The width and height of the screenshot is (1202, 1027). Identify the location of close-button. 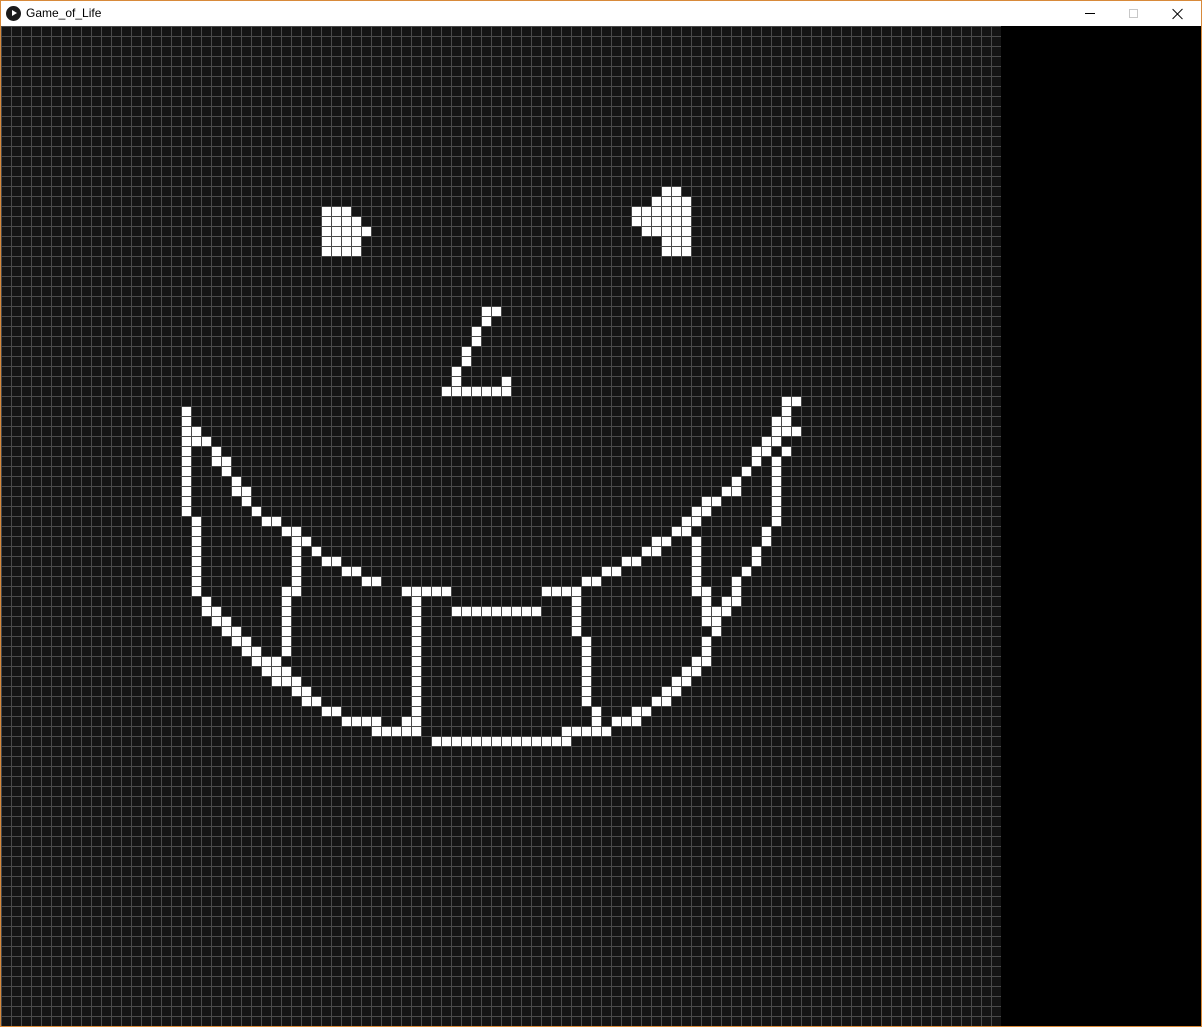
(1177, 13).